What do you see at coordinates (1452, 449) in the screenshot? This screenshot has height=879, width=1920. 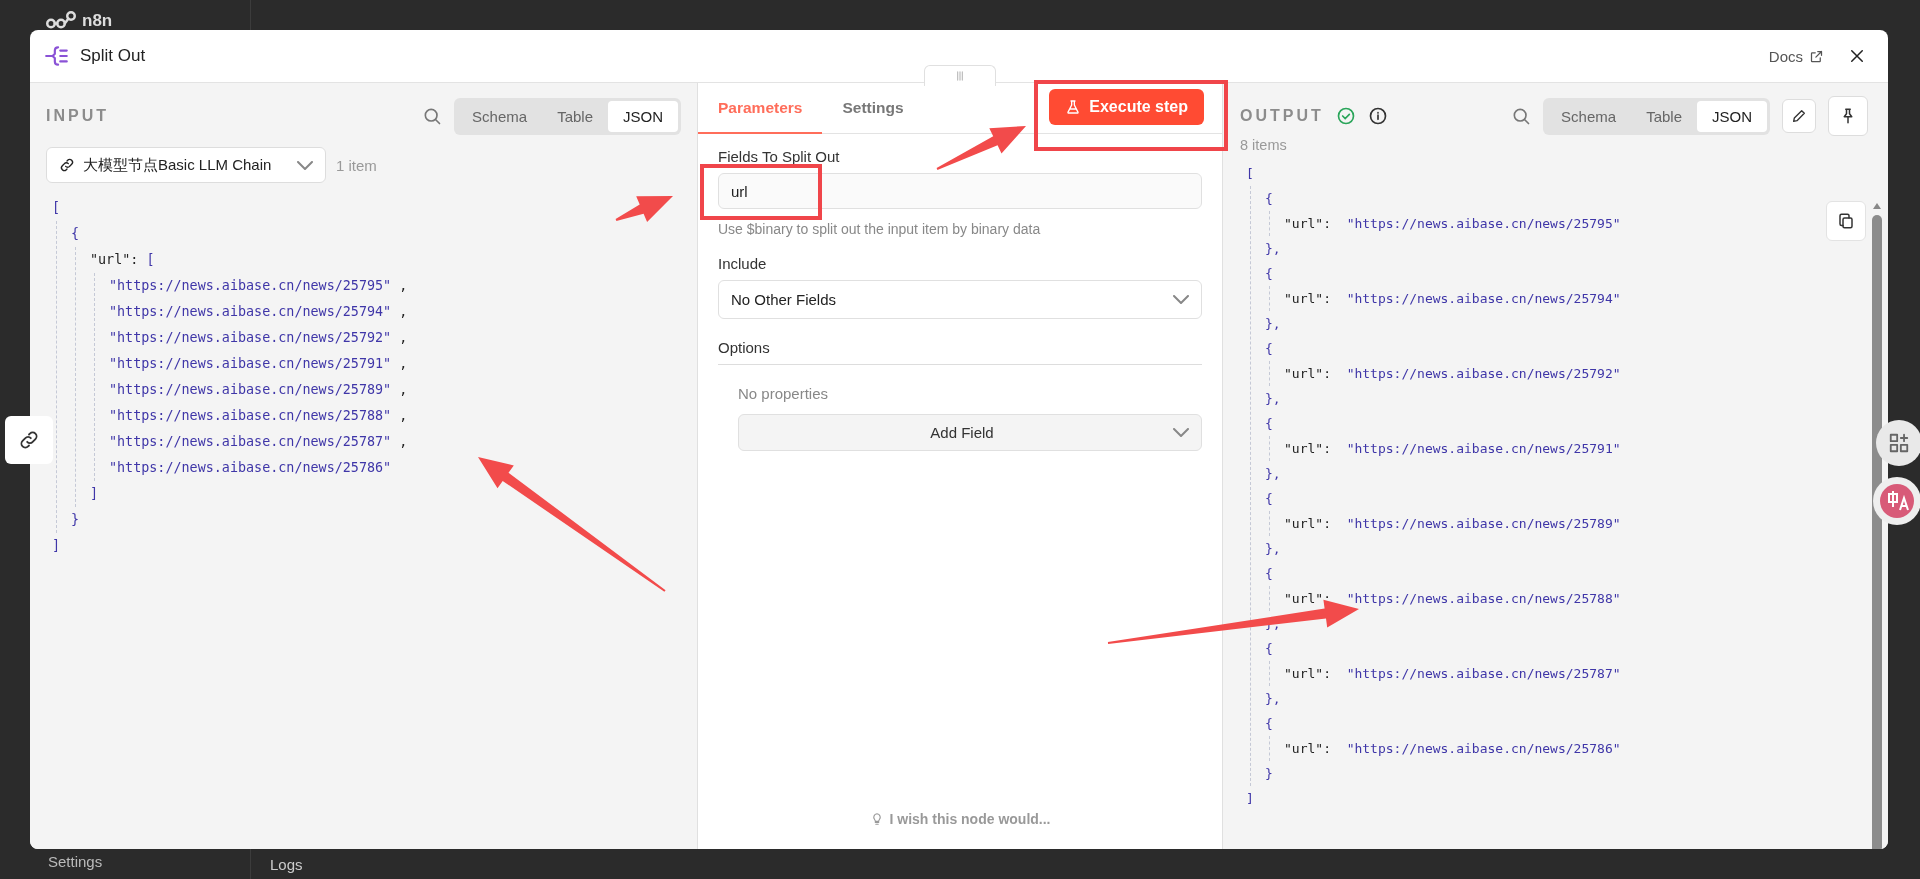 I see `code-line: "url": "https://news.aibase.cn/news/25791"` at bounding box center [1452, 449].